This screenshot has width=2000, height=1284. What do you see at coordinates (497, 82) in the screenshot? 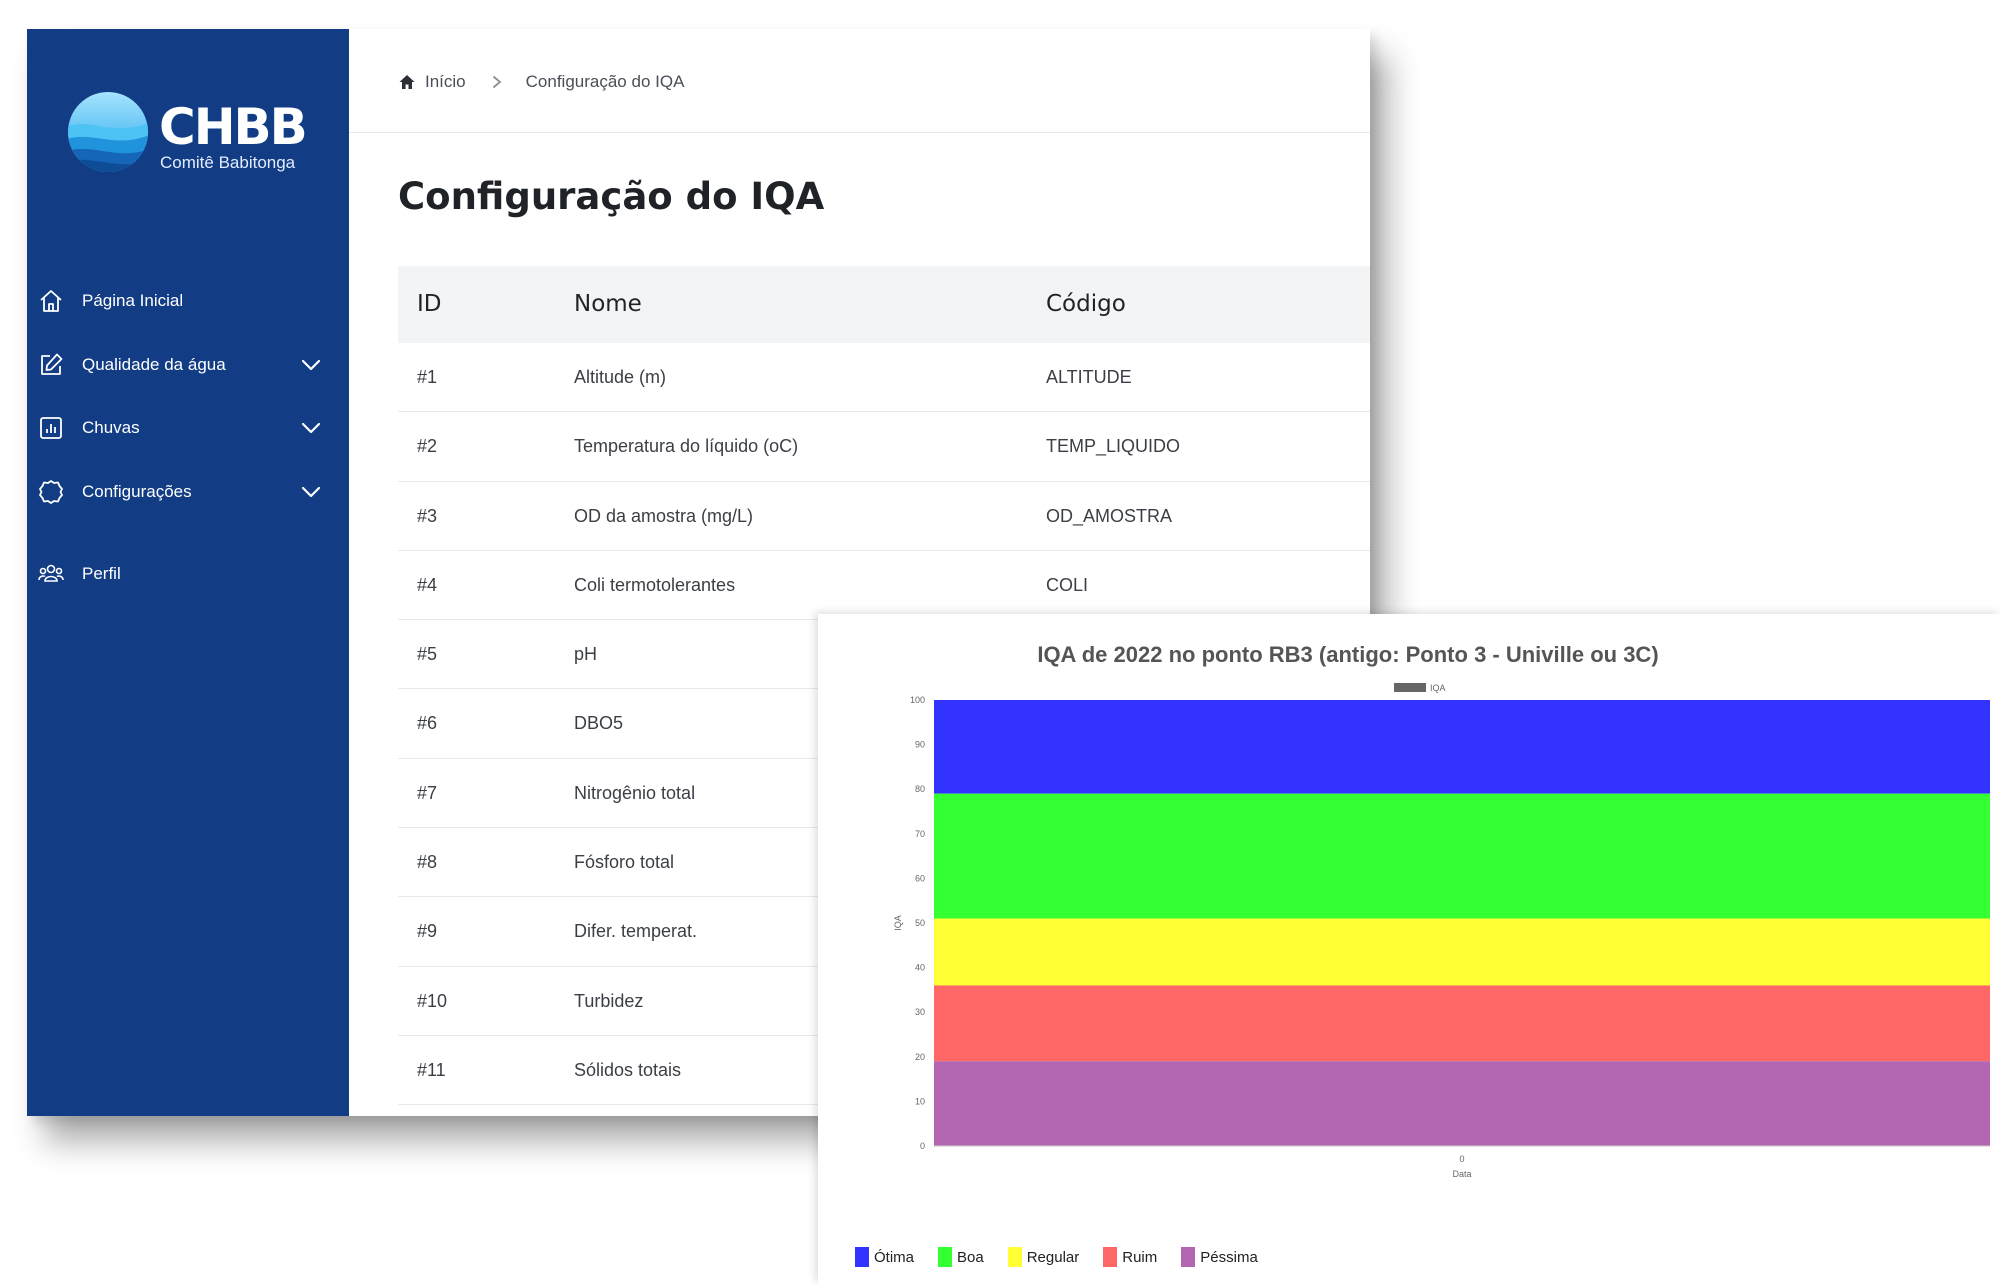
I see `chevron-right-icon` at bounding box center [497, 82].